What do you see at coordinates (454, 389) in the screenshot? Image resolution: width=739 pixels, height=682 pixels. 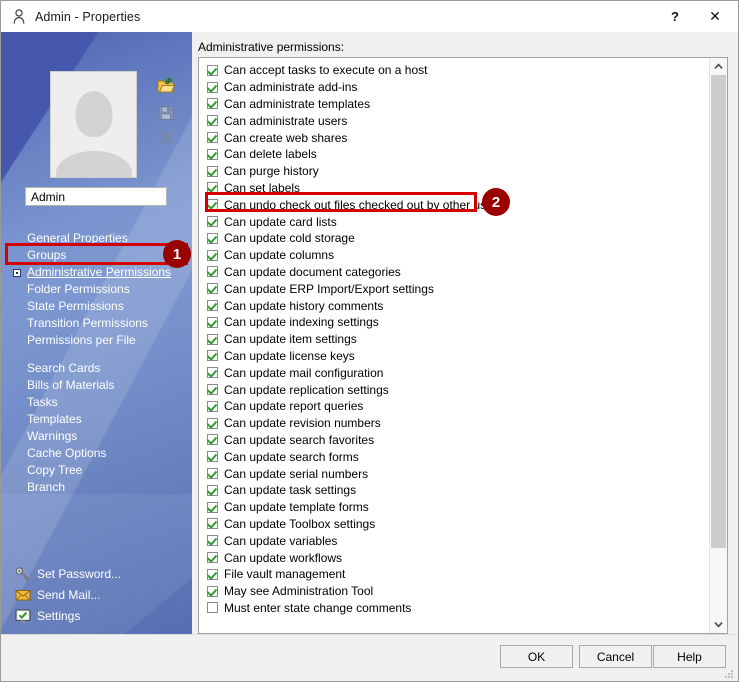 I see `permission-row: Can update replication settings` at bounding box center [454, 389].